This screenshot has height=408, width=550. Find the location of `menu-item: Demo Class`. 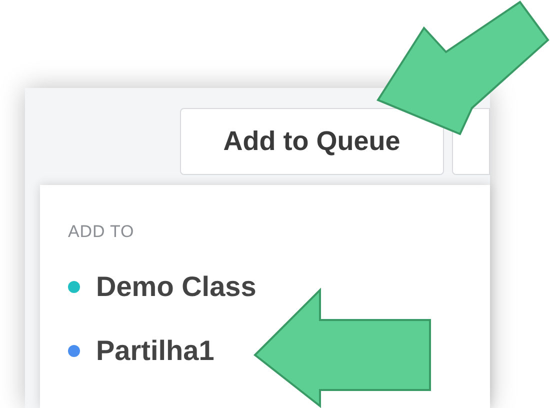

menu-item: Demo Class is located at coordinates (176, 286).